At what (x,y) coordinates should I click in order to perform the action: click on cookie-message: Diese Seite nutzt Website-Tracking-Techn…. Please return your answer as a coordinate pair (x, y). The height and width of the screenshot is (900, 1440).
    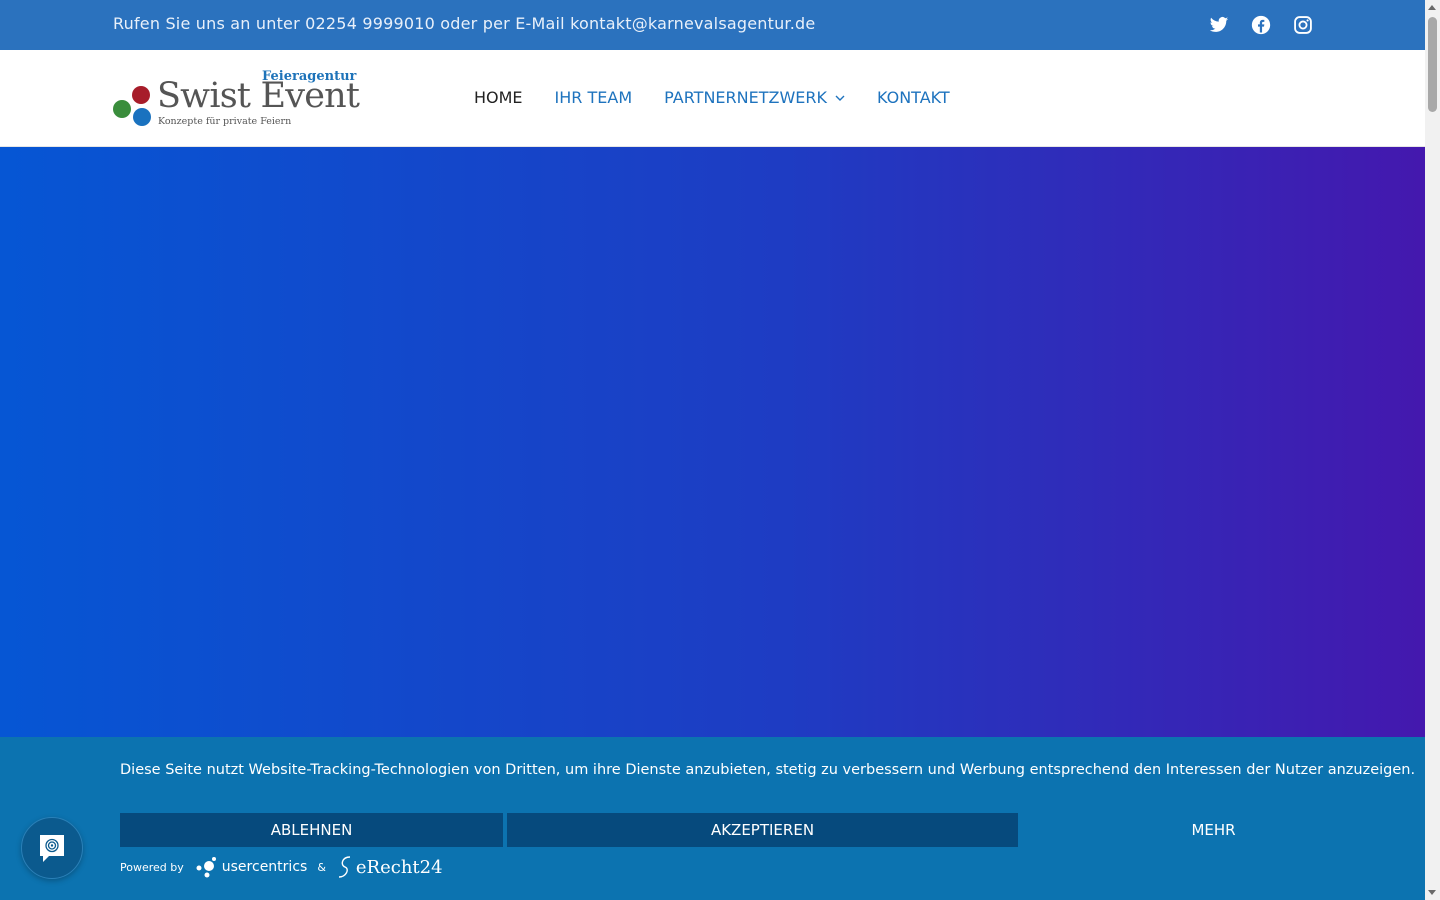
    Looking at the image, I should click on (768, 770).